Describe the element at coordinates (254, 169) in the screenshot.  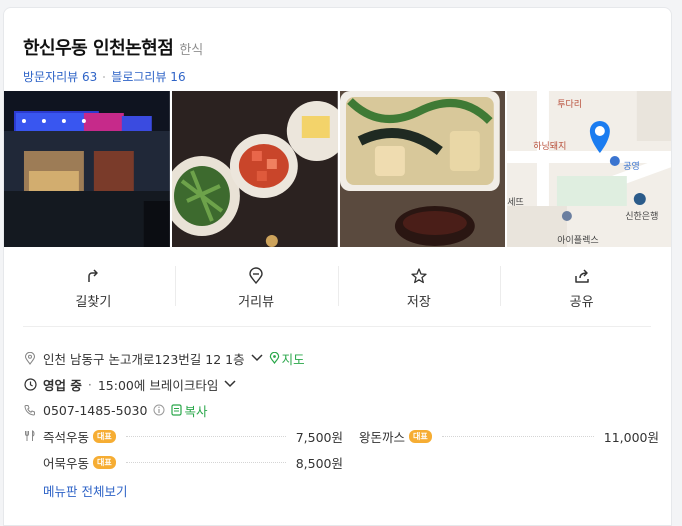
I see `side-dishes-photo` at that location.